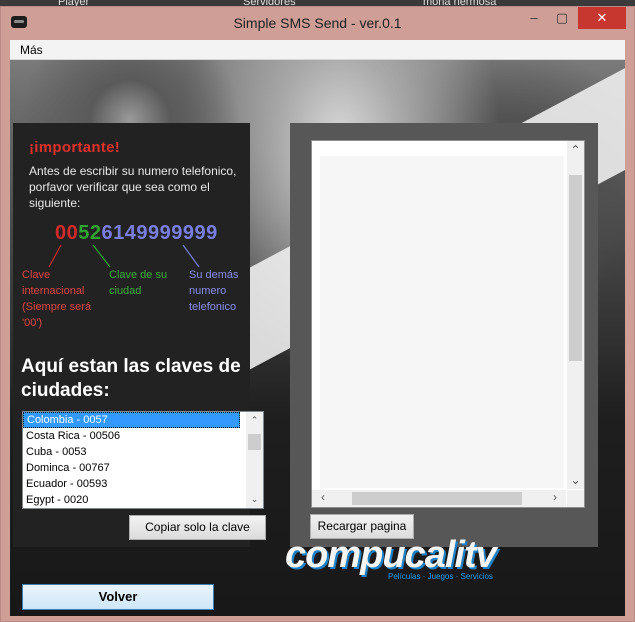 This screenshot has height=622, width=635. What do you see at coordinates (138, 283) in the screenshot?
I see `caption-city: Clave de su ciudad` at bounding box center [138, 283].